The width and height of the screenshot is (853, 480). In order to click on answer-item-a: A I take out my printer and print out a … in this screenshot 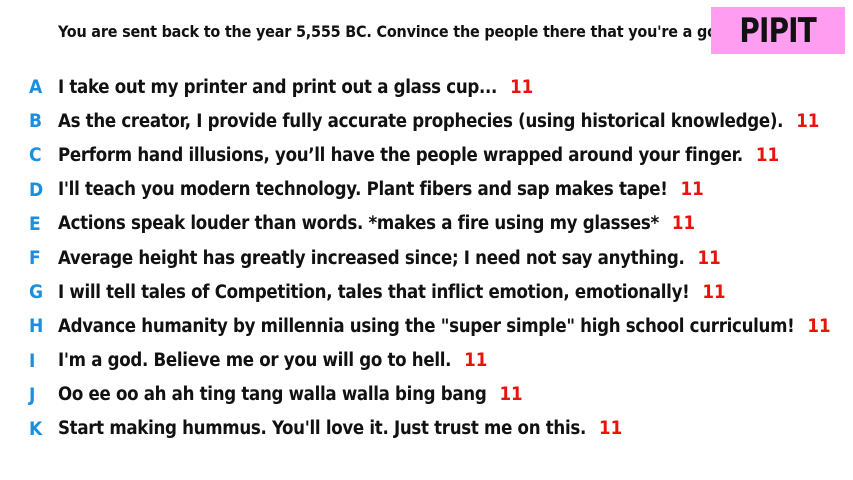, I will do `click(426, 87)`.